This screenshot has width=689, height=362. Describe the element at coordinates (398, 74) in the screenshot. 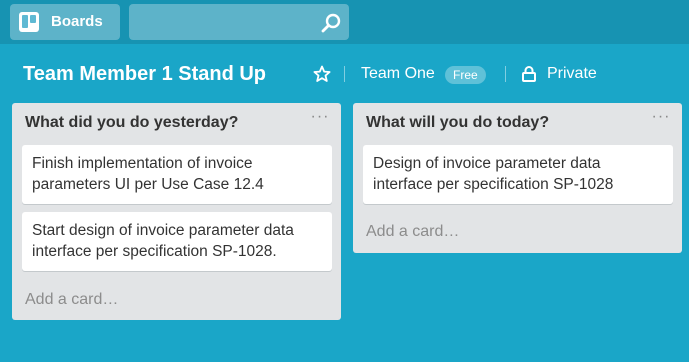

I see `team-name: Team One` at that location.